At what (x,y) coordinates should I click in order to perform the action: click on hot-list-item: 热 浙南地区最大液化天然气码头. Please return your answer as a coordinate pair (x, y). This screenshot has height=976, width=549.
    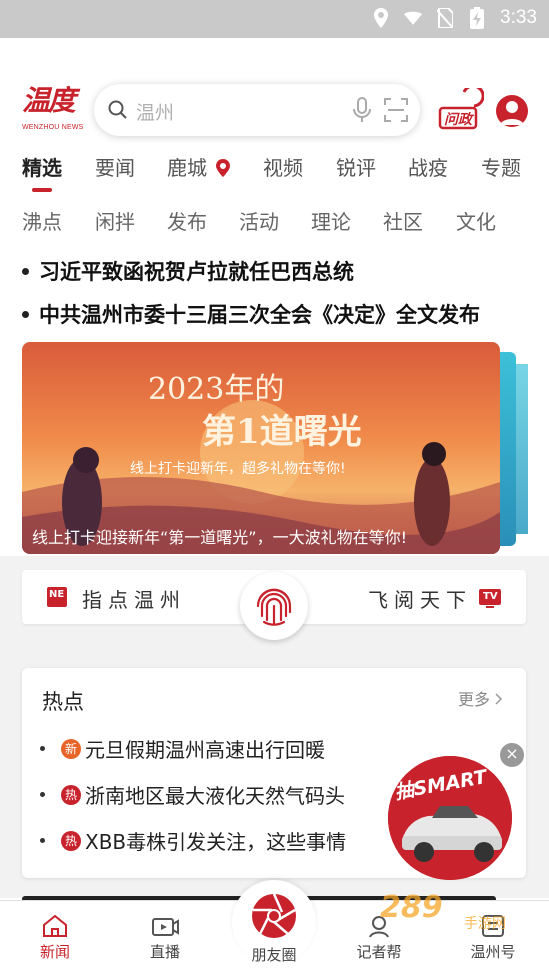
    Looking at the image, I should click on (192, 794).